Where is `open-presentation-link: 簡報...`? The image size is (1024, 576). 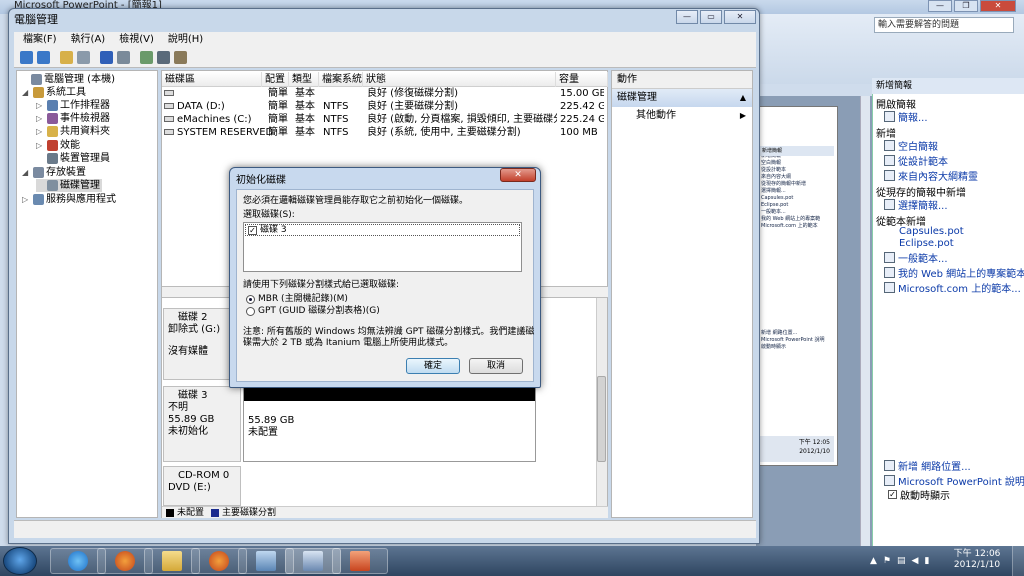 open-presentation-link: 簡報... is located at coordinates (906, 116).